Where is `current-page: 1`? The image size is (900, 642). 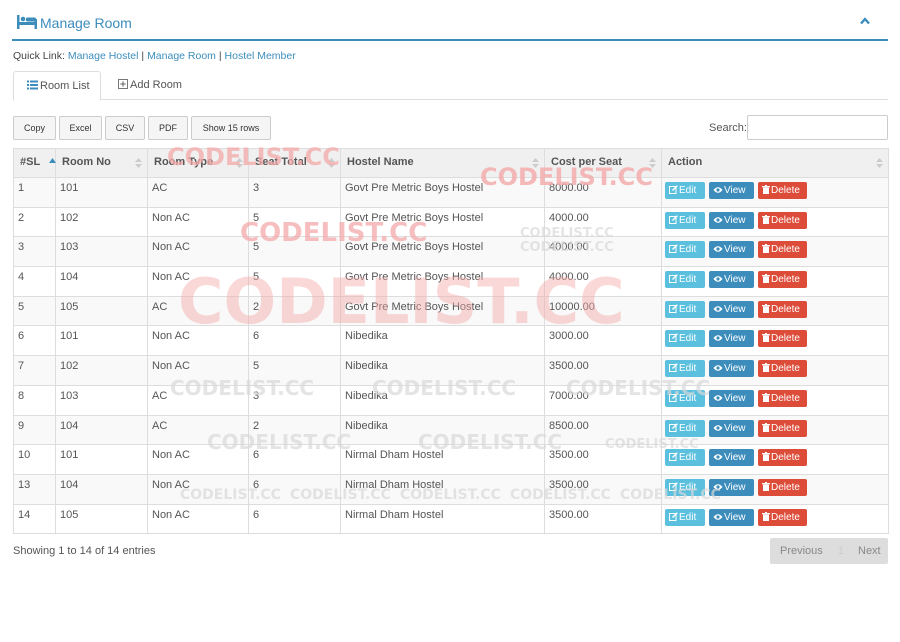
current-page: 1 is located at coordinates (841, 551).